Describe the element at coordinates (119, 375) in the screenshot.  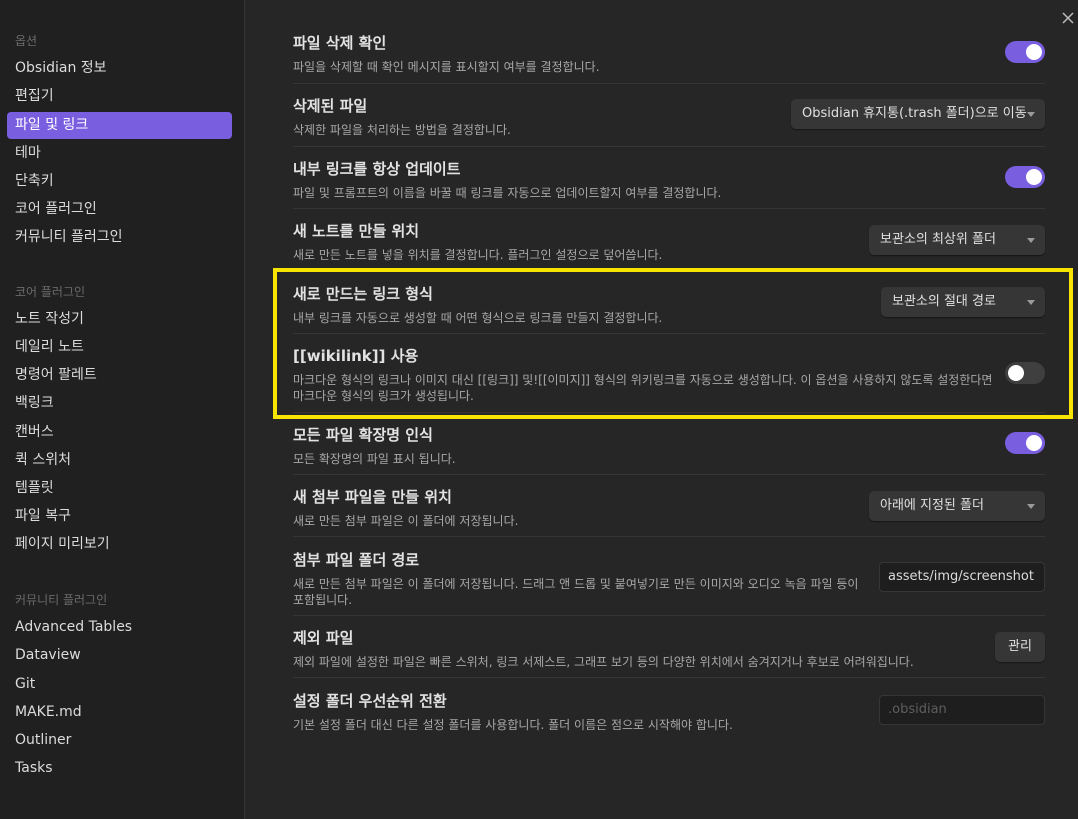
I see `sidebar-item-command-palette: 명령어 팔레트` at that location.